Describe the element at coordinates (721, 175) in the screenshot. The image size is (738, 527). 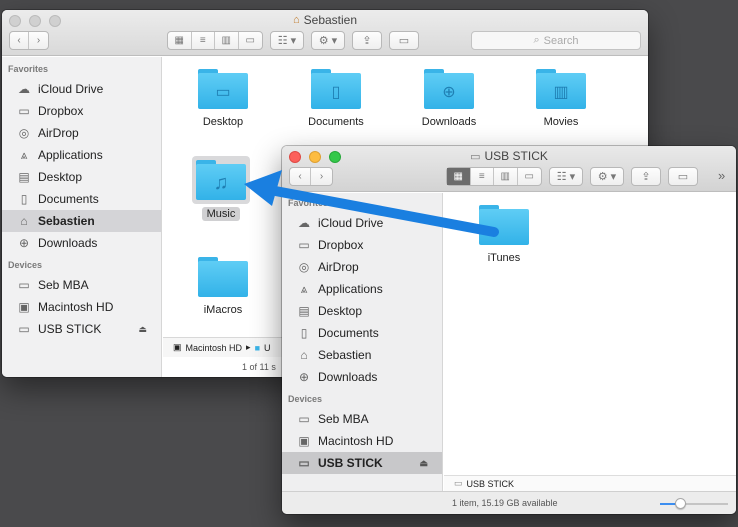
I see `toolbar-overflow-button: »` at that location.